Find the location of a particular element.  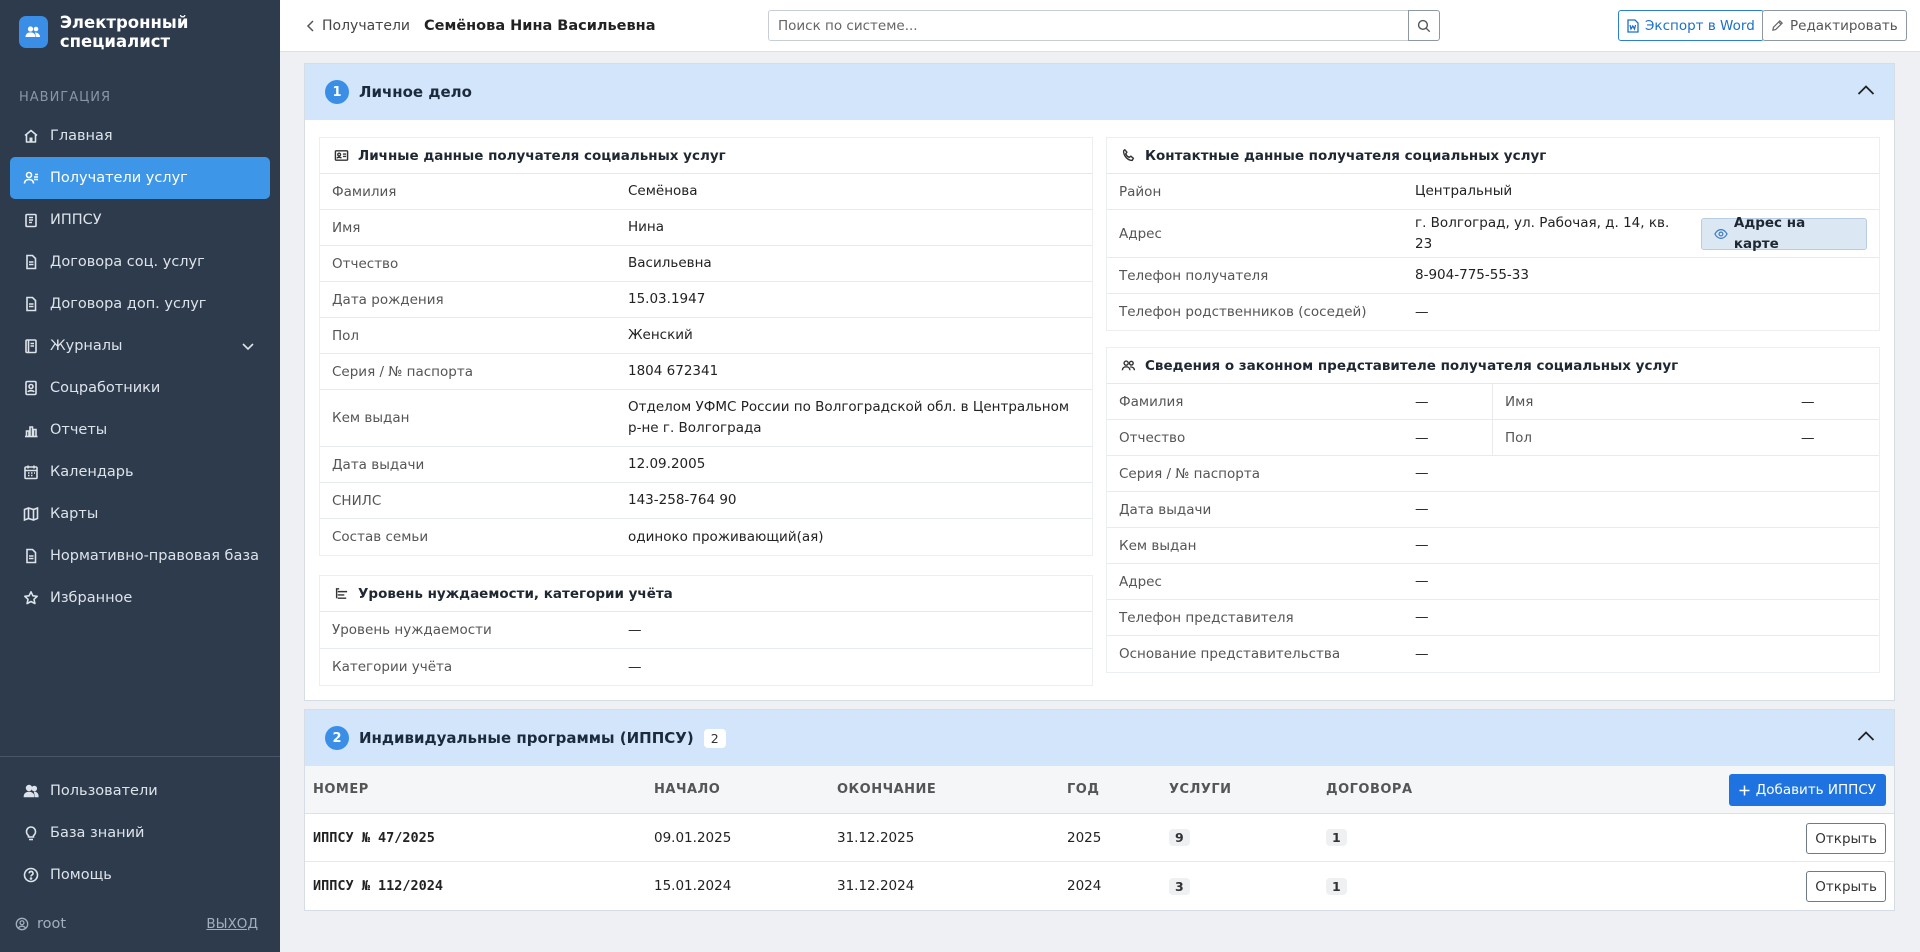

field-label: Адрес is located at coordinates (1140, 233).